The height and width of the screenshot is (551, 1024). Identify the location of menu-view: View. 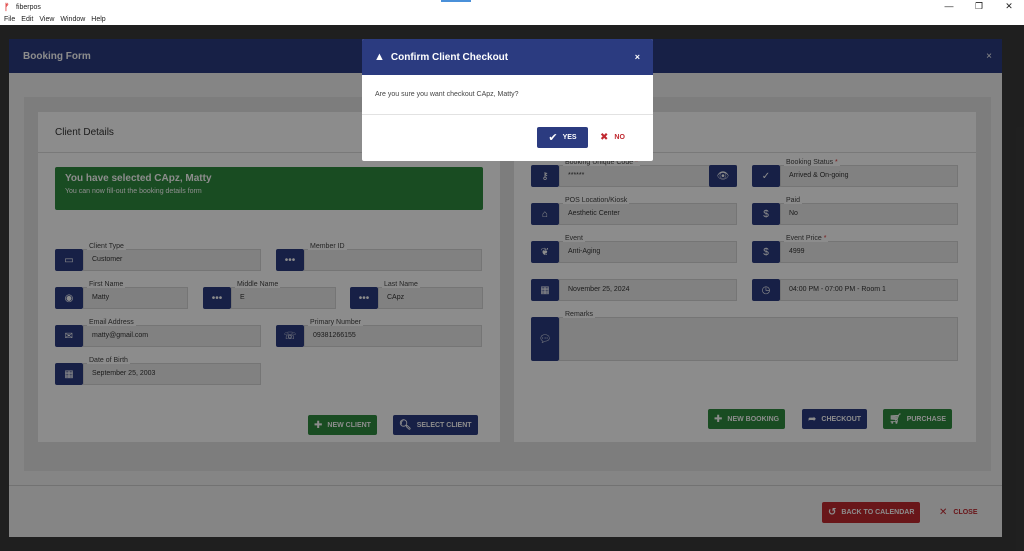
(46, 19).